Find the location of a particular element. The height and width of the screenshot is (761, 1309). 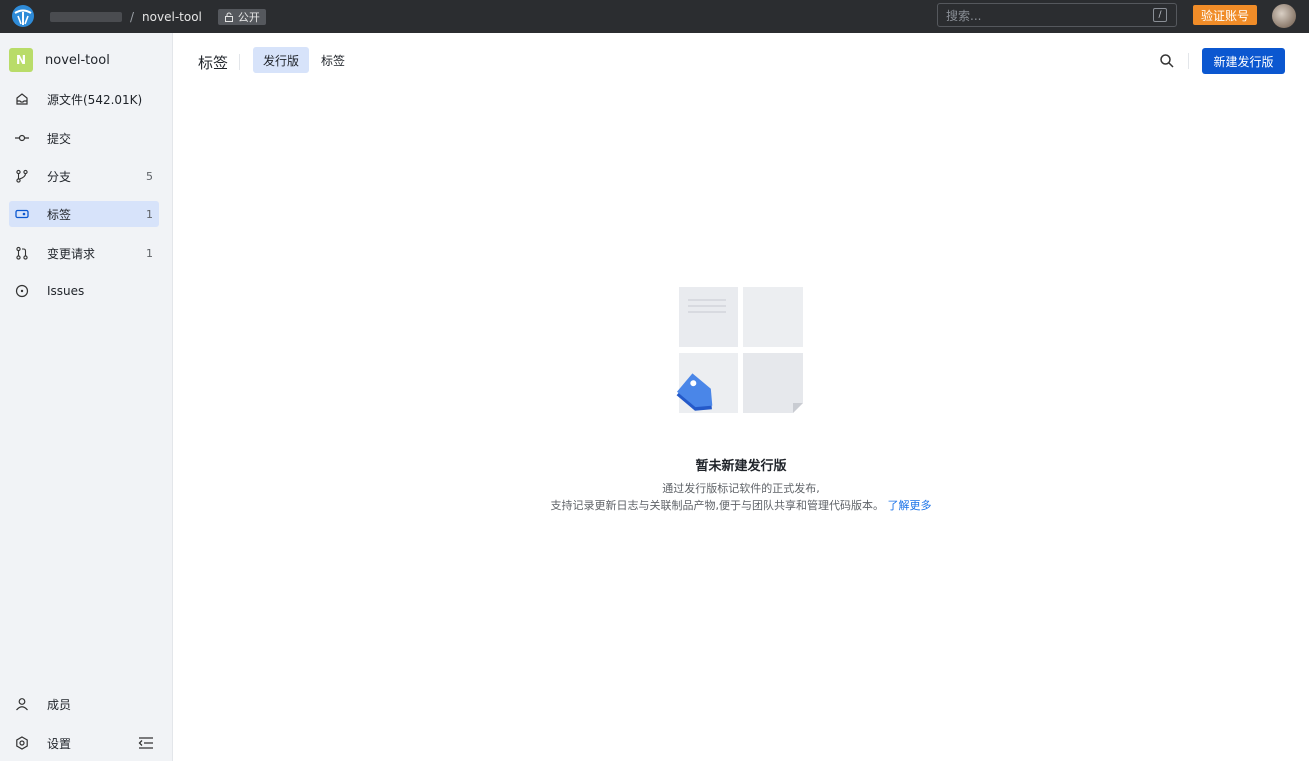

app-logo-icon is located at coordinates (23, 16).